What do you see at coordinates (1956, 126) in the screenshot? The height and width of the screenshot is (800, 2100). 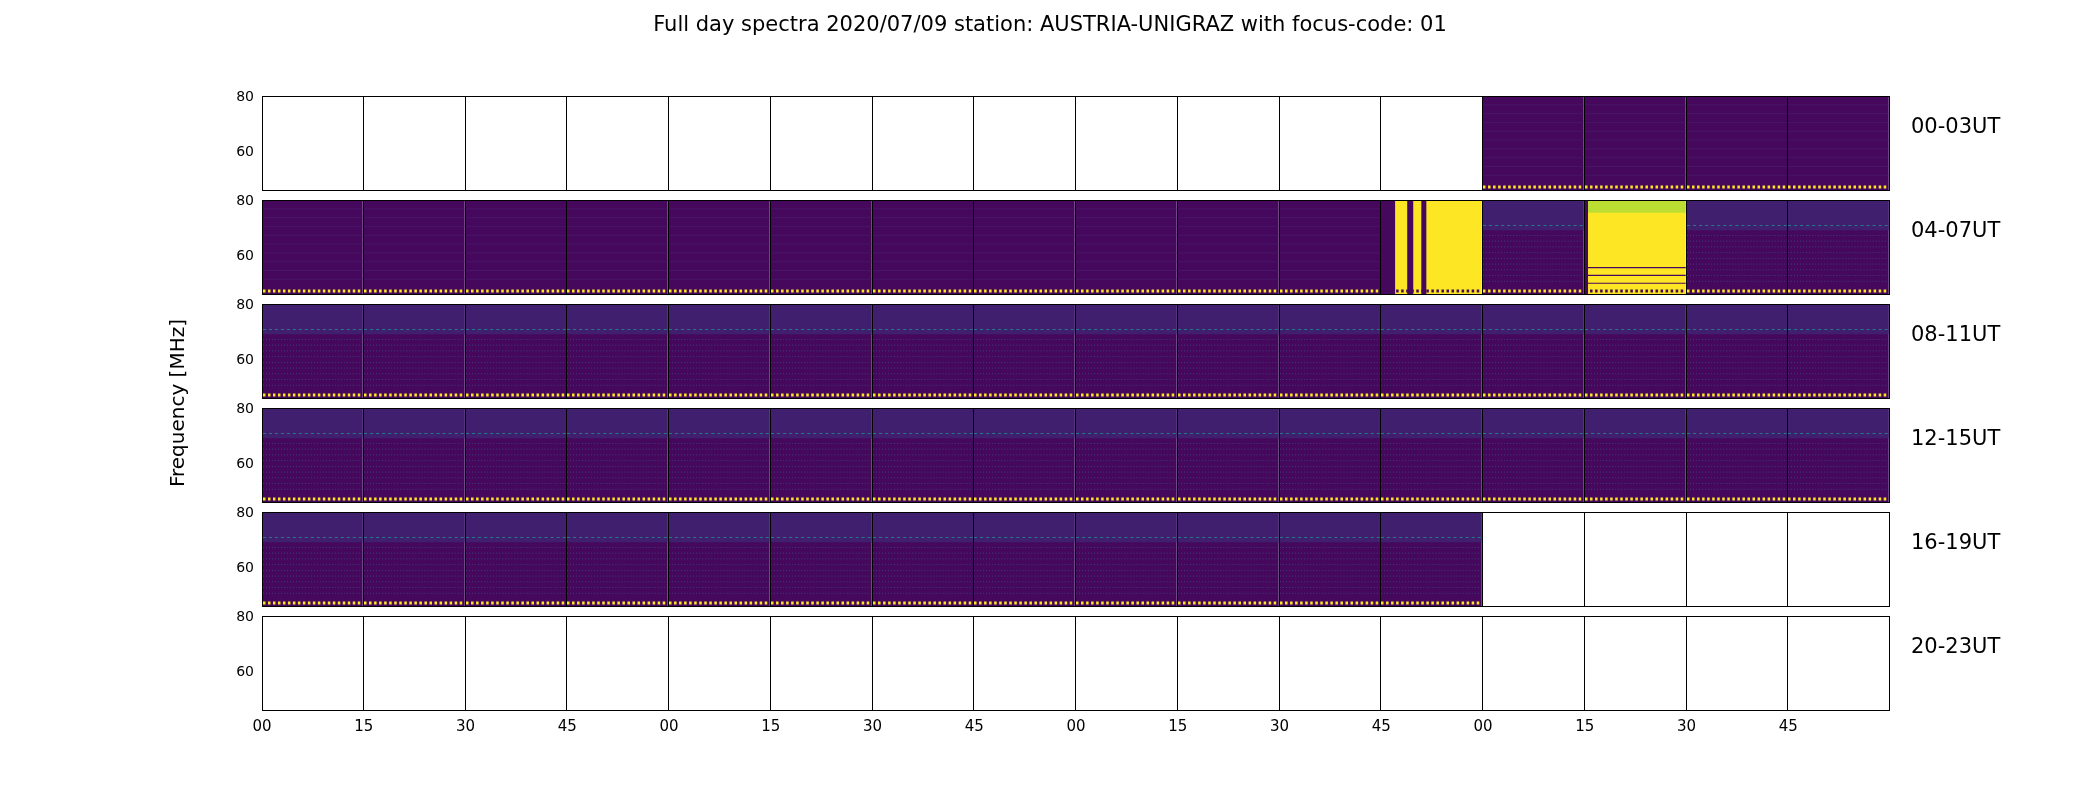 I see `time-range-label: 00-03UT` at bounding box center [1956, 126].